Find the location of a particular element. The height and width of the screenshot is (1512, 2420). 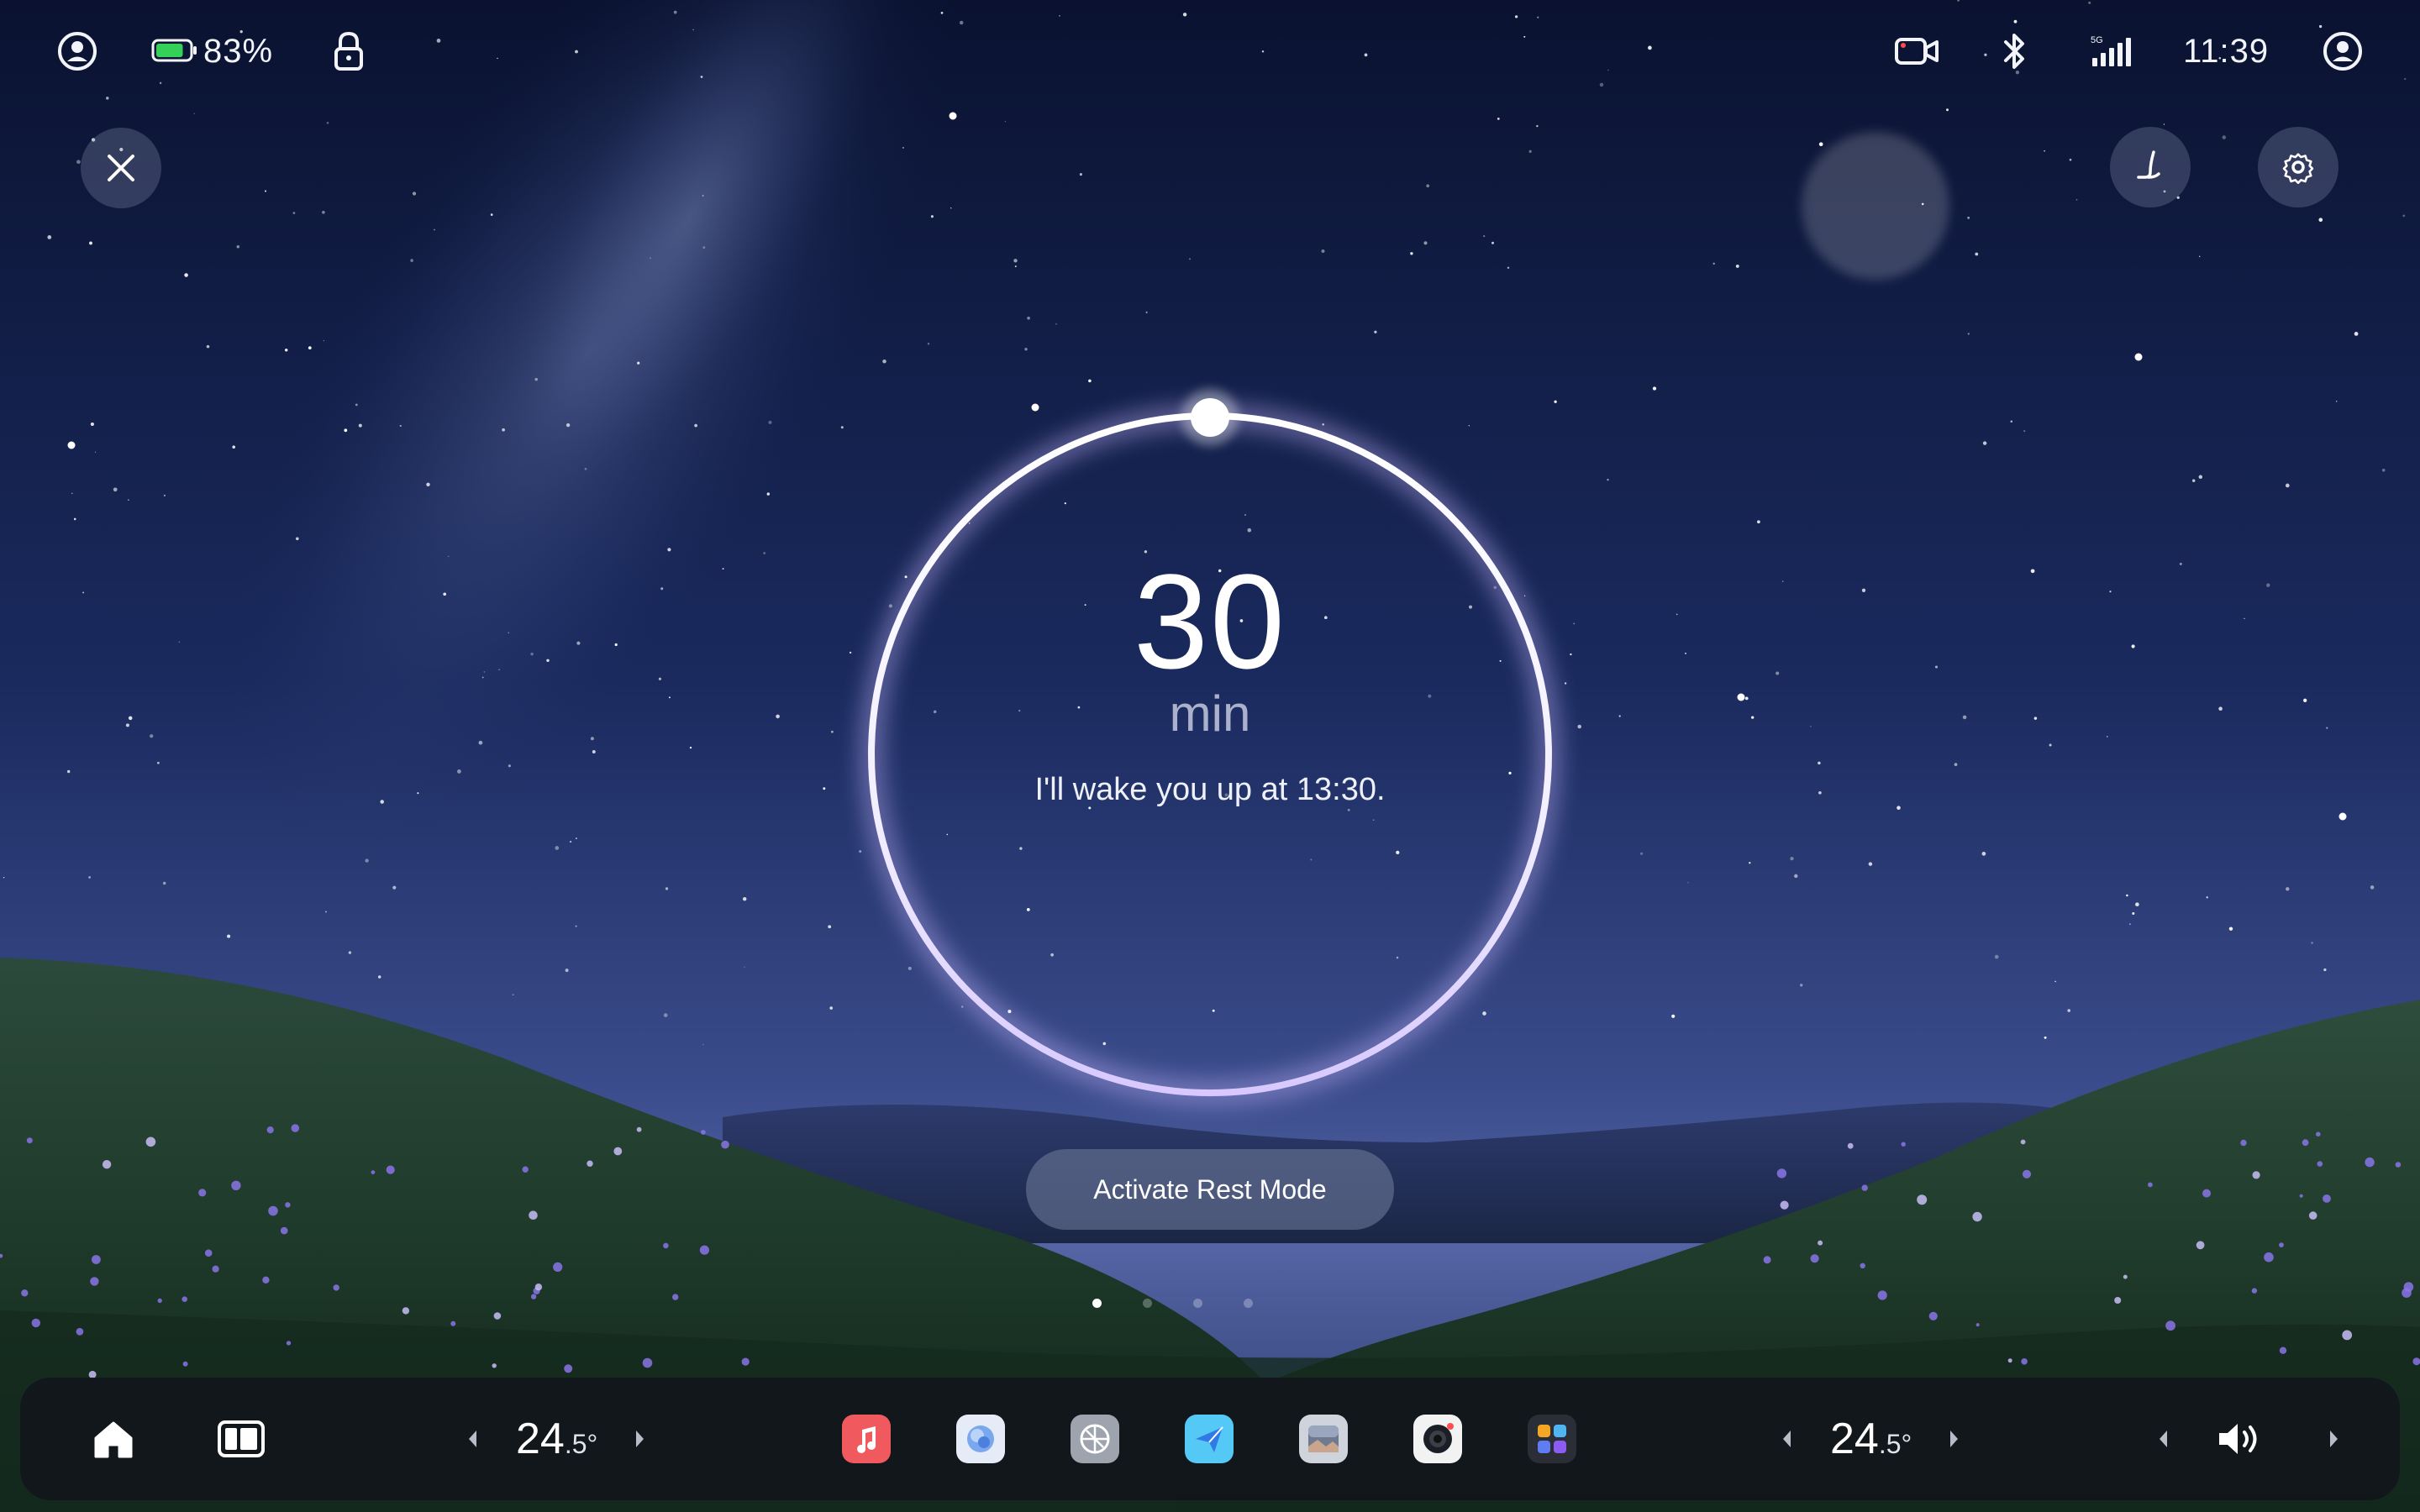

activate-rest-mode-button: Activate Rest Mode is located at coordinates (1210, 1189).